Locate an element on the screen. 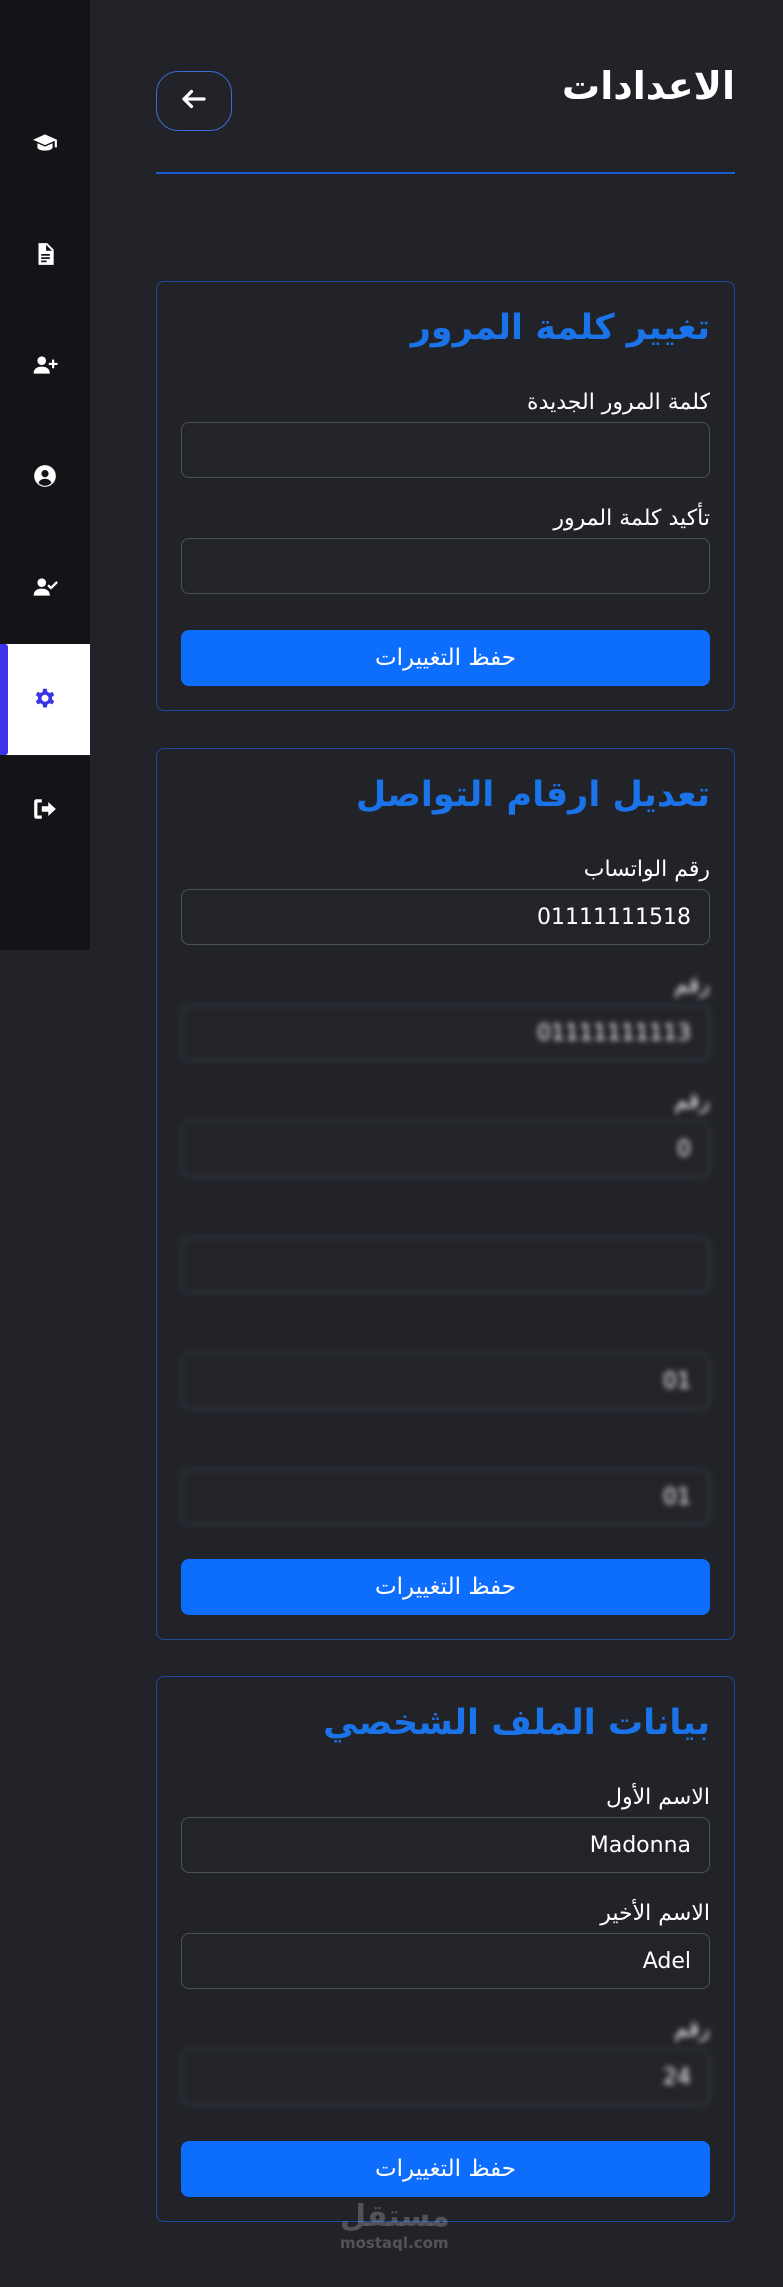  save-profile-button: حفظ التغييرات is located at coordinates (445, 2169).